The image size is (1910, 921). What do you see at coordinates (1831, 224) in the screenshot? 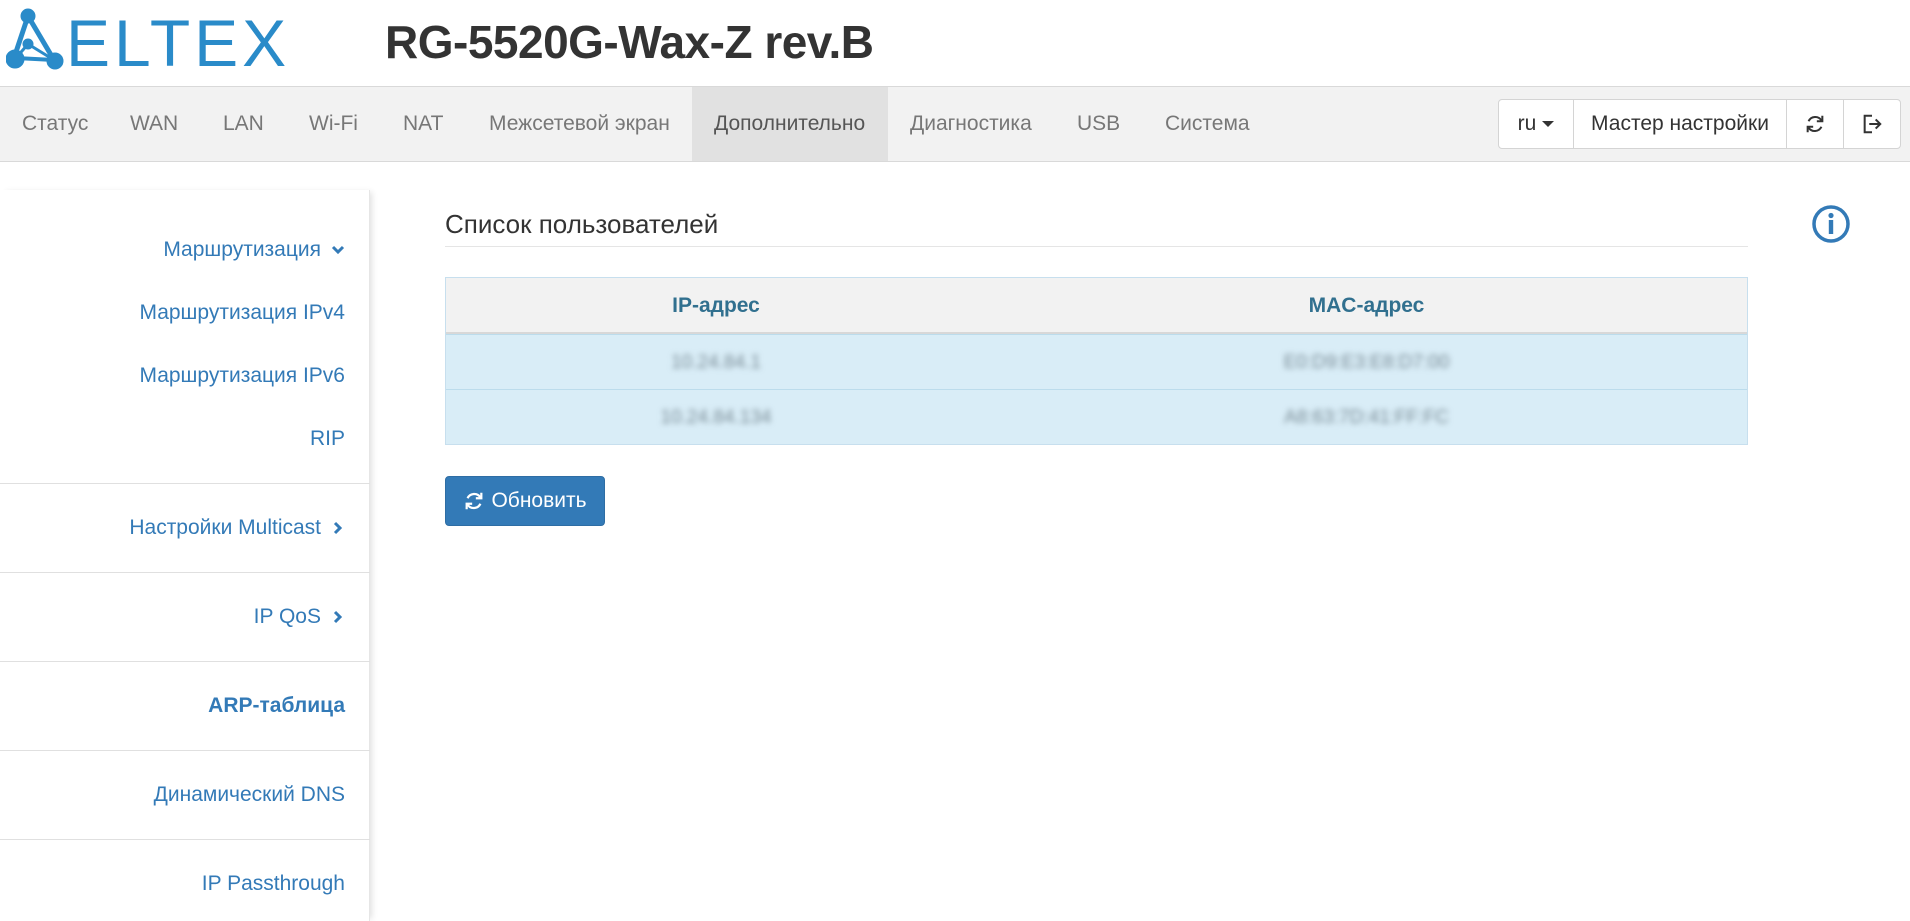
I see `info-icon` at bounding box center [1831, 224].